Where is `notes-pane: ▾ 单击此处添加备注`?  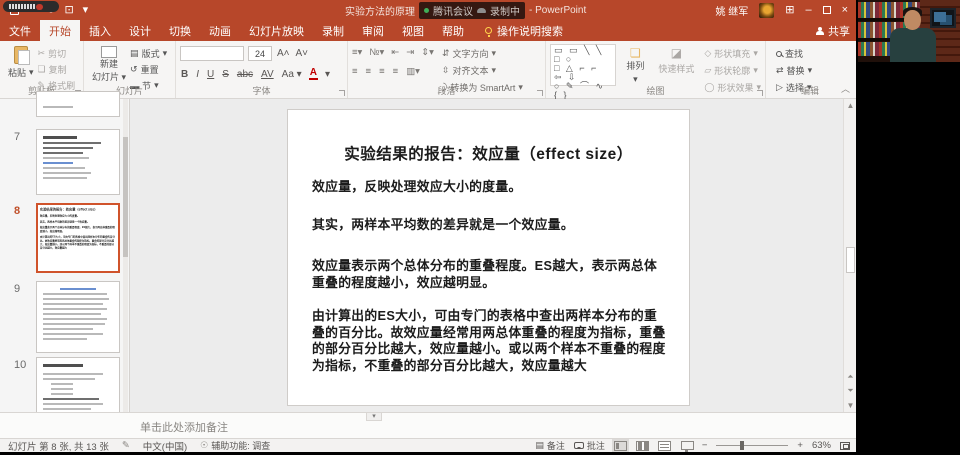 notes-pane: ▾ 单击此处添加备注 is located at coordinates (428, 425).